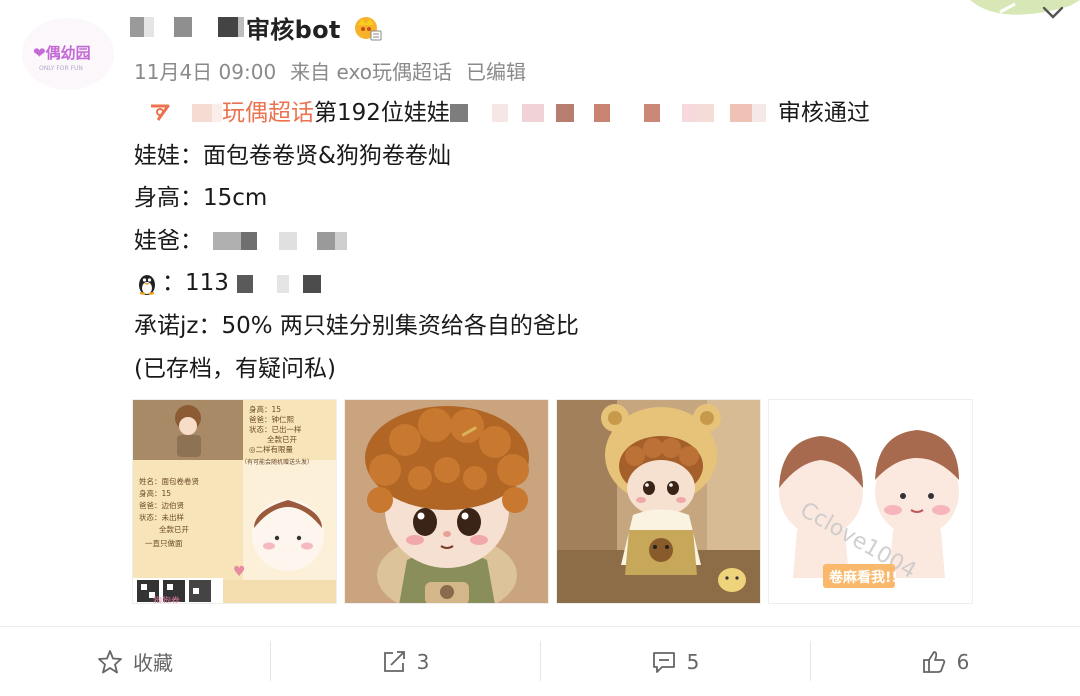 This screenshot has height=696, width=1080. I want to click on supertopic-link: 玩偶超话, so click(268, 113).